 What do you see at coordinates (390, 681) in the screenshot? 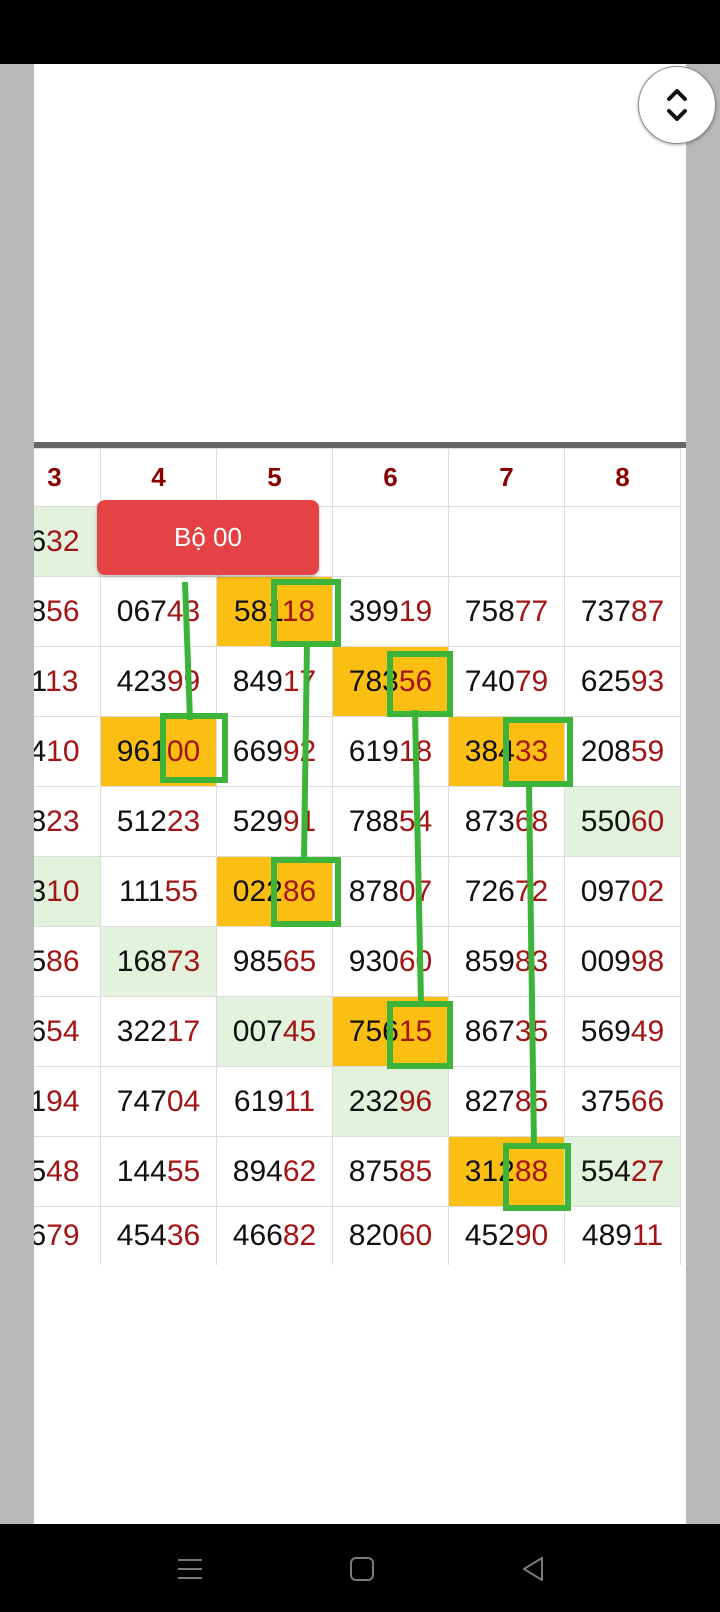
I see `number-cell: 78356` at bounding box center [390, 681].